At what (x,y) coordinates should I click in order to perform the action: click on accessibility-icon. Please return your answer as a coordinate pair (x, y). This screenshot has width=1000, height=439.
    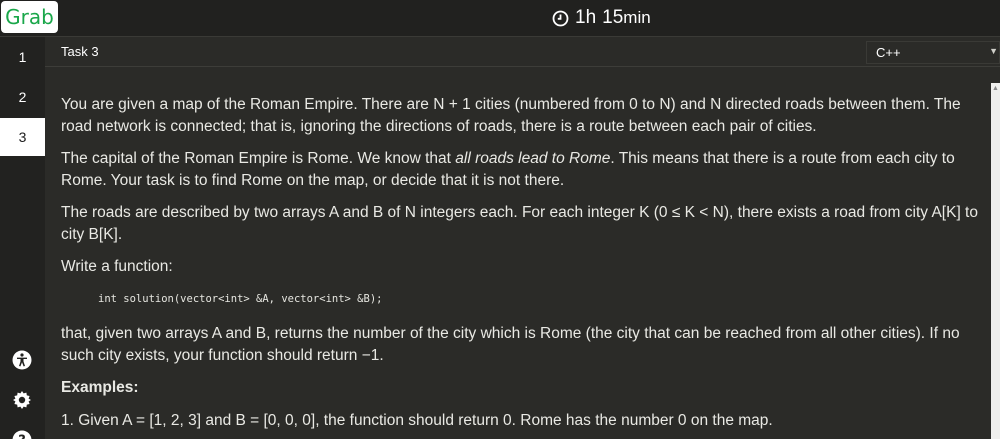
    Looking at the image, I should click on (22, 360).